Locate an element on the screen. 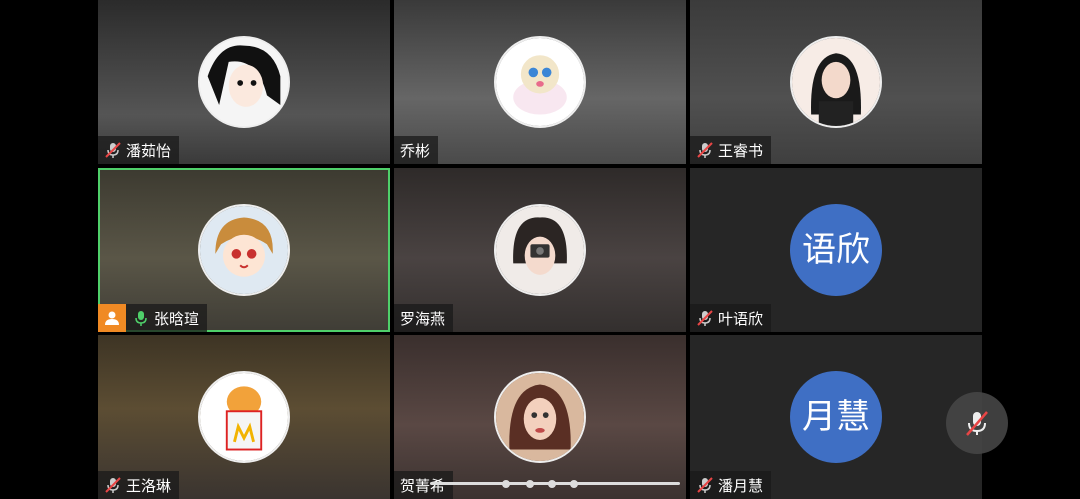  name-label: 罗海燕 is located at coordinates (424, 318).